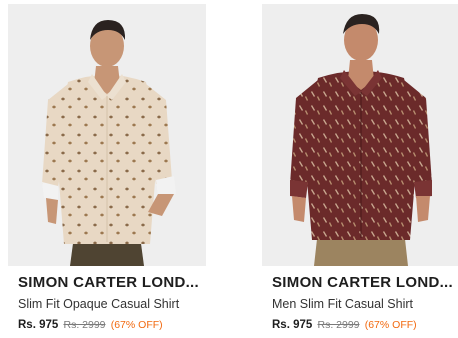 This screenshot has height=338, width=458. What do you see at coordinates (365, 304) in the screenshot?
I see `product-title: Men Slim Fit Casual Shirt` at bounding box center [365, 304].